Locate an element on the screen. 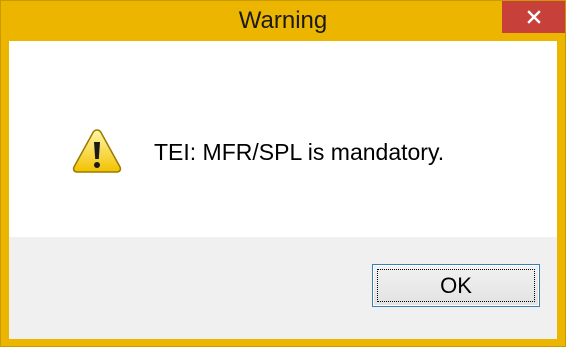 The height and width of the screenshot is (347, 566). warning-triangle-icon is located at coordinates (97, 151).